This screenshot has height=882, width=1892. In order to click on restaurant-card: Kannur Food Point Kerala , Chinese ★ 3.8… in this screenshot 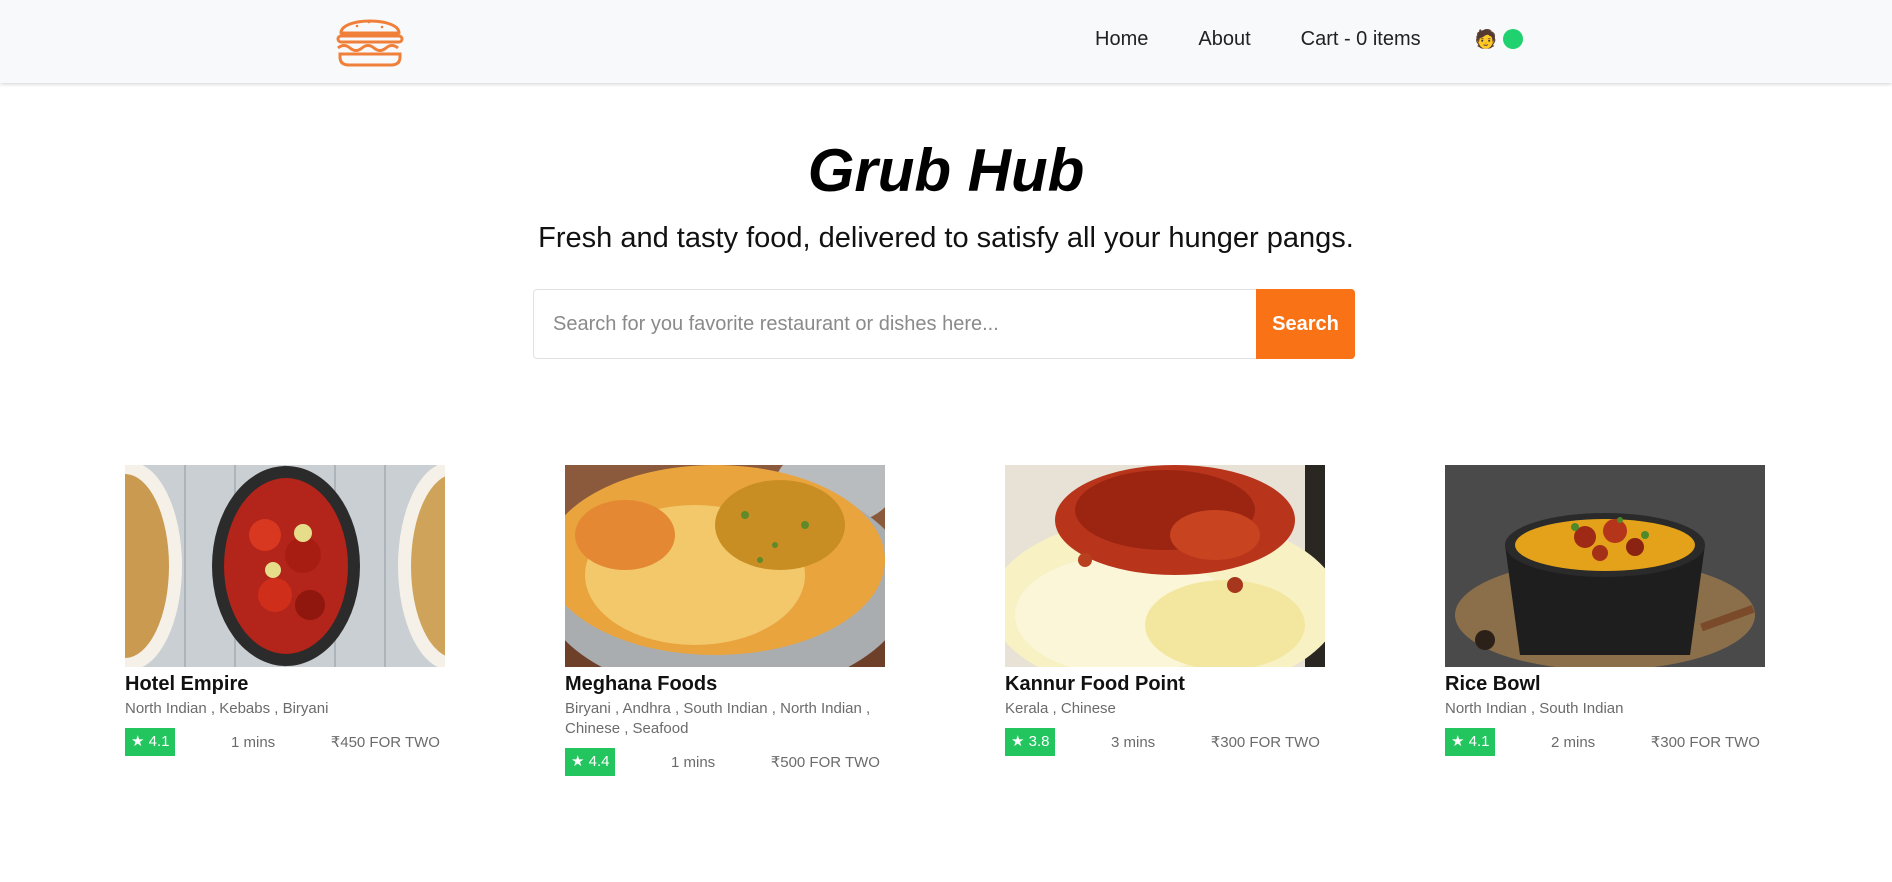, I will do `click(1165, 610)`.